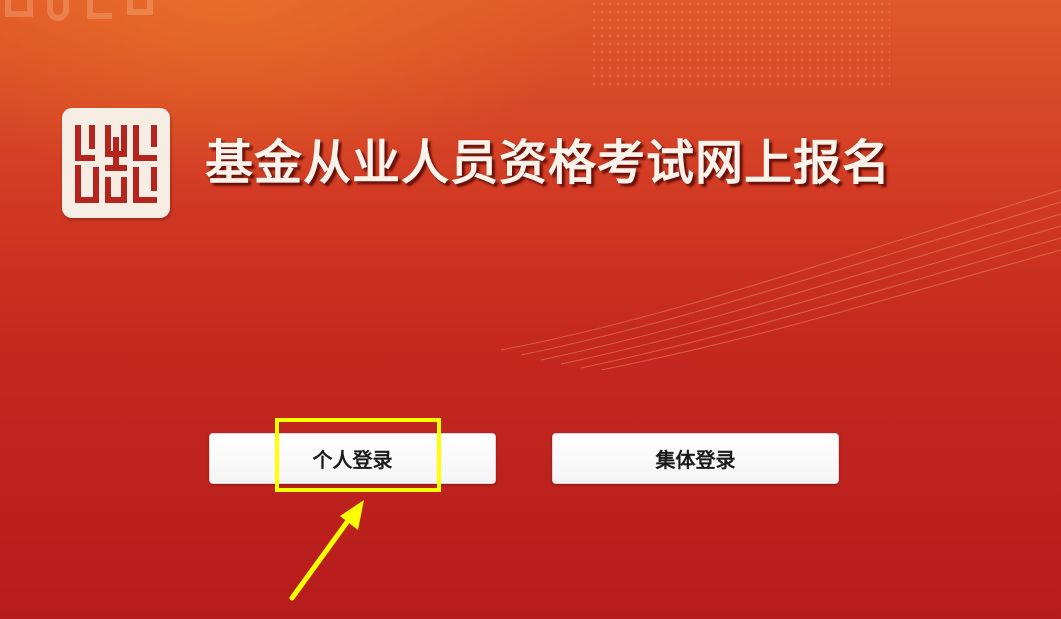 The image size is (1061, 619). What do you see at coordinates (548, 163) in the screenshot?
I see `page-title: 基金从业人员资格考试网上报名` at bounding box center [548, 163].